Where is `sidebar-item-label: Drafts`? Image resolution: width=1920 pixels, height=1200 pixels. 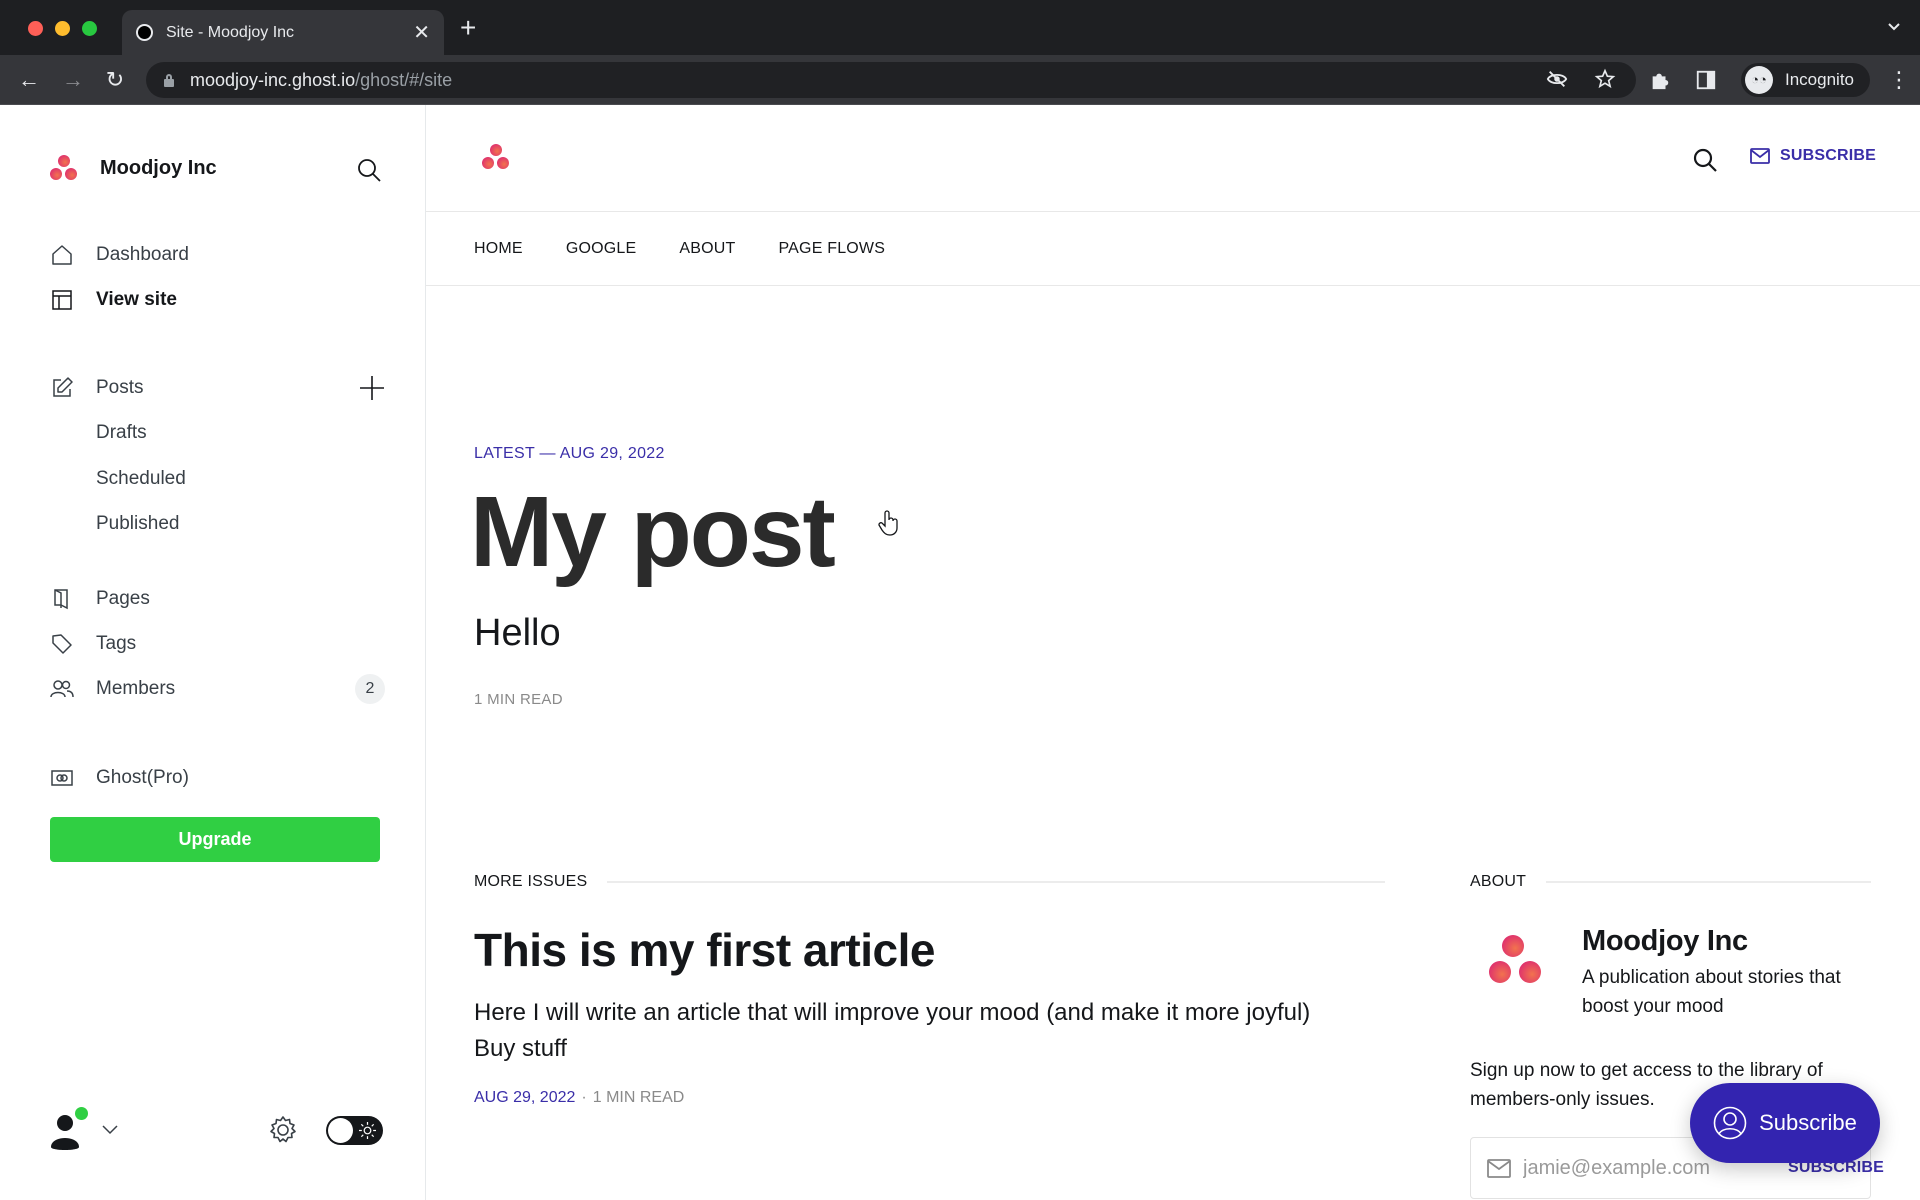 sidebar-item-label: Drafts is located at coordinates (121, 432).